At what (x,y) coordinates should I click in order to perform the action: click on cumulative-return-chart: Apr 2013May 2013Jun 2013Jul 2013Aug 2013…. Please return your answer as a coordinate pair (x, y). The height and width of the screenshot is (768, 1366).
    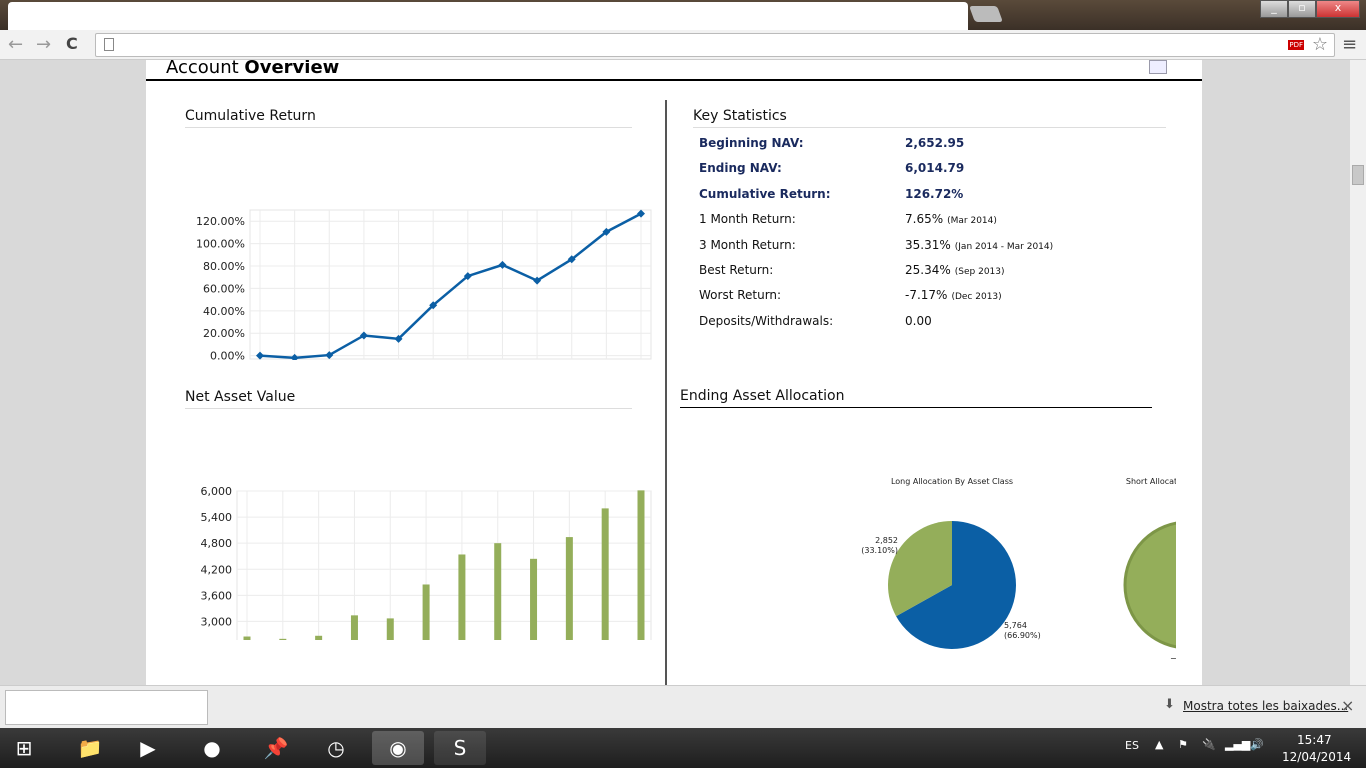
    Looking at the image, I should click on (424, 284).